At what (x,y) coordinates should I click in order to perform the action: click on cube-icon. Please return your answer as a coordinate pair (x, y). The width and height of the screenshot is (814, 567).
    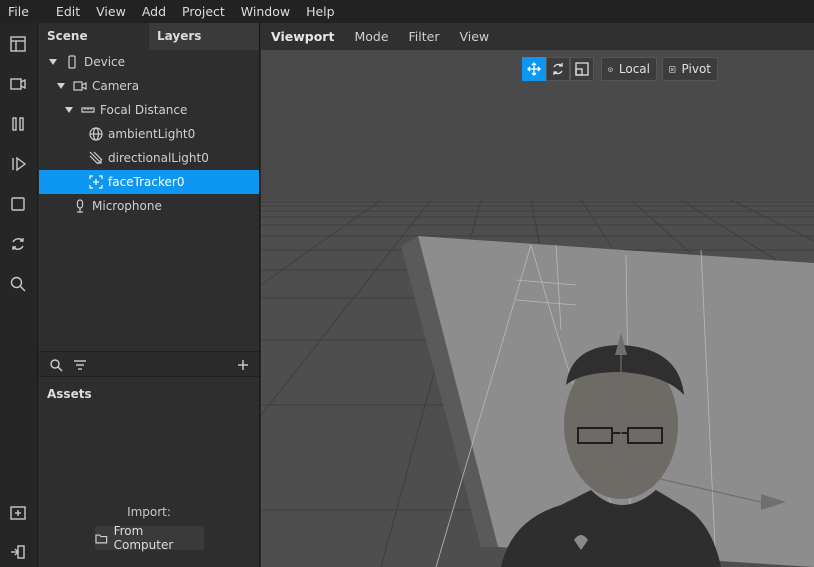
    Looking at the image, I should click on (610, 69).